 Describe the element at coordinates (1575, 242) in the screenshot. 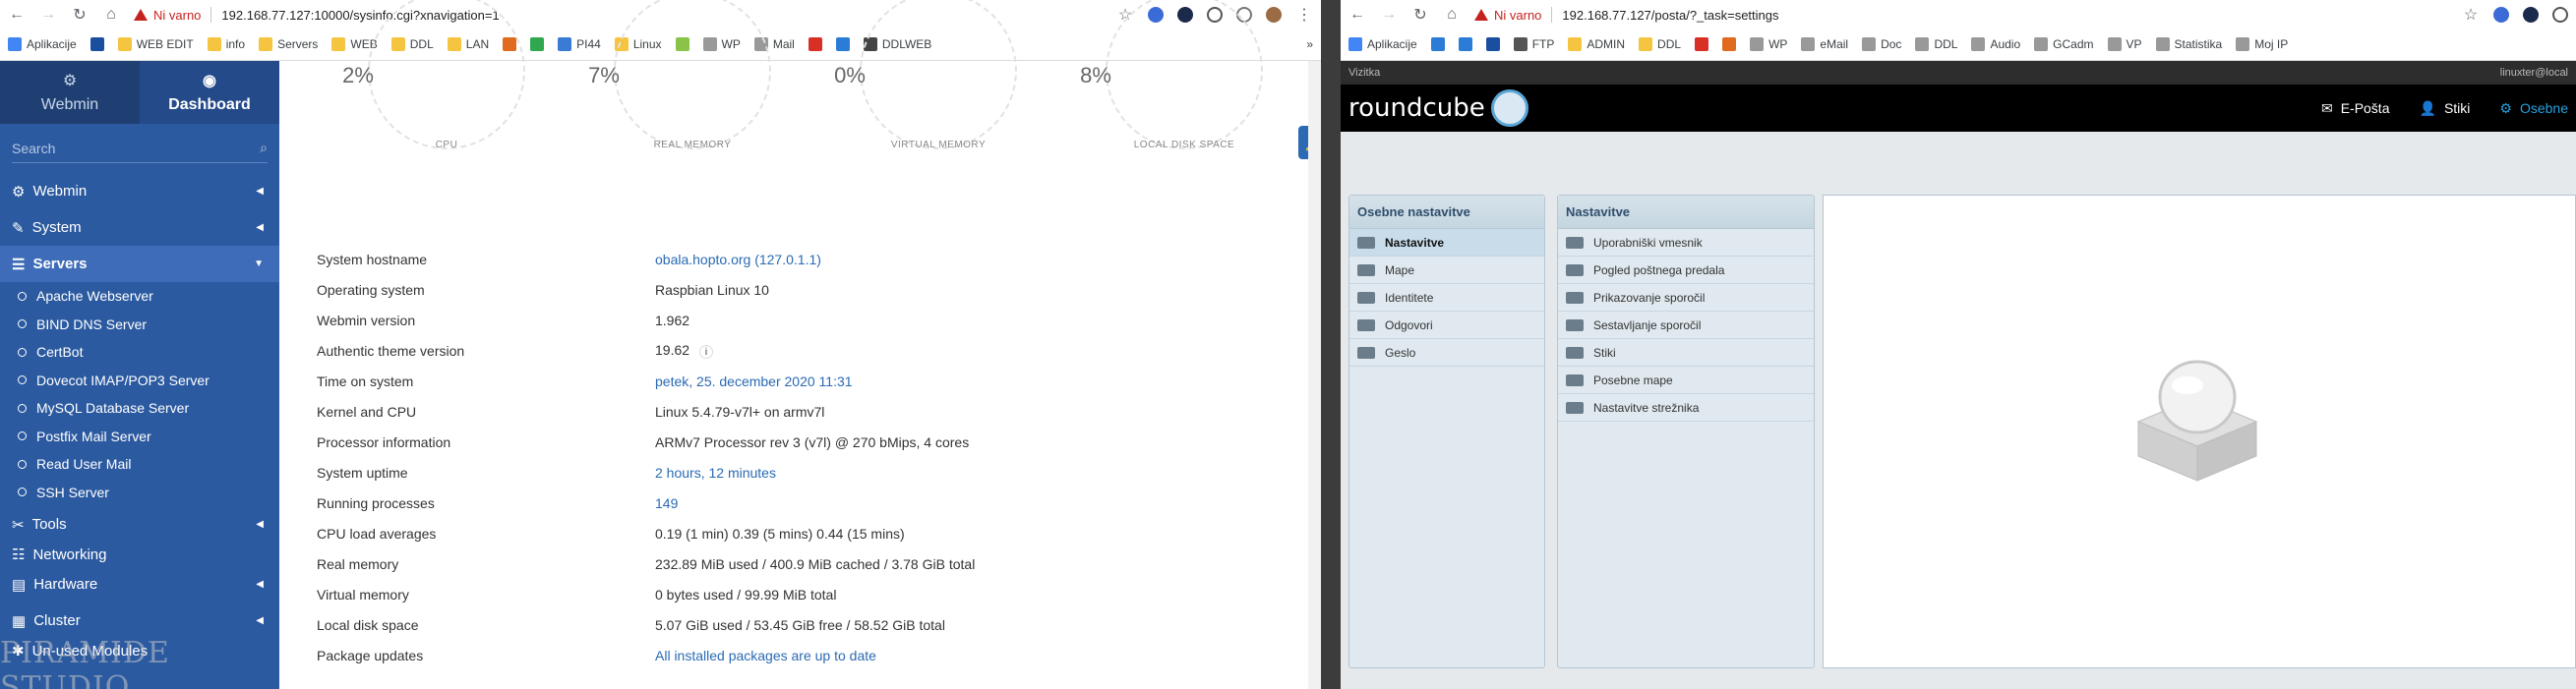

I see `monitor-icon` at that location.